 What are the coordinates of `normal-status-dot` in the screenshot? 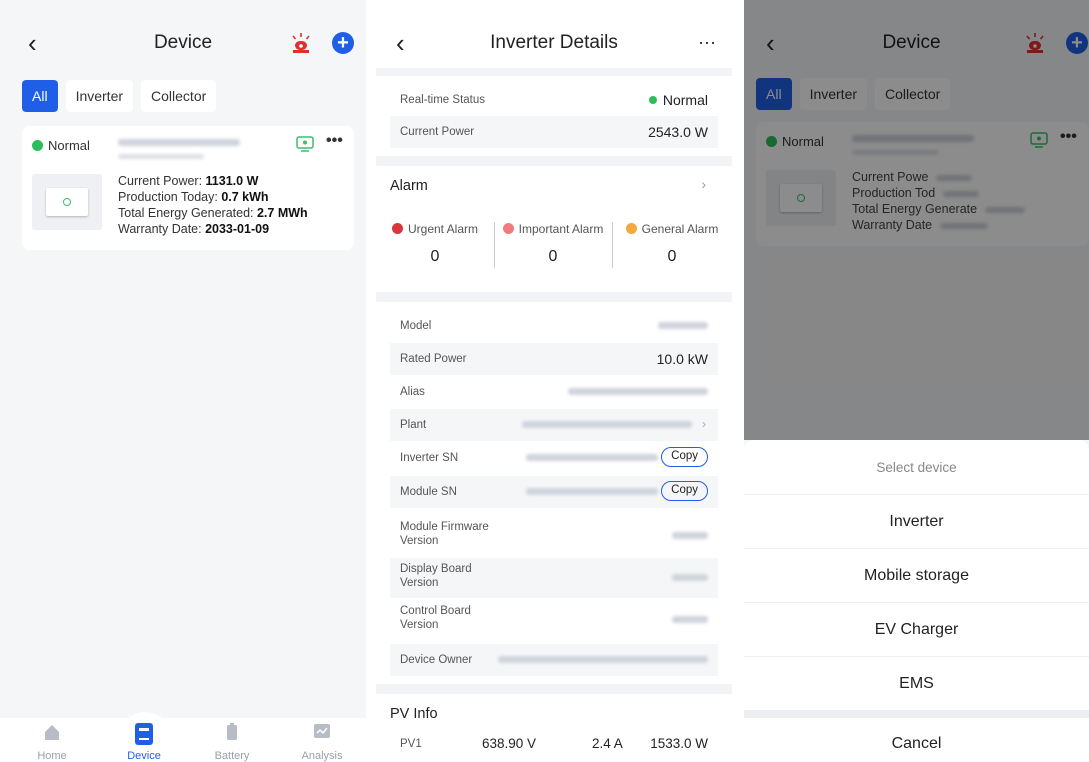 It's located at (652, 100).